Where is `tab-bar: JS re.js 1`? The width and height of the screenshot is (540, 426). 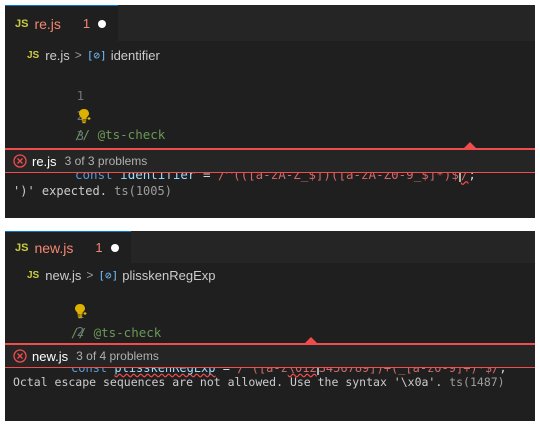
tab-bar: JS re.js 1 is located at coordinates (270, 23).